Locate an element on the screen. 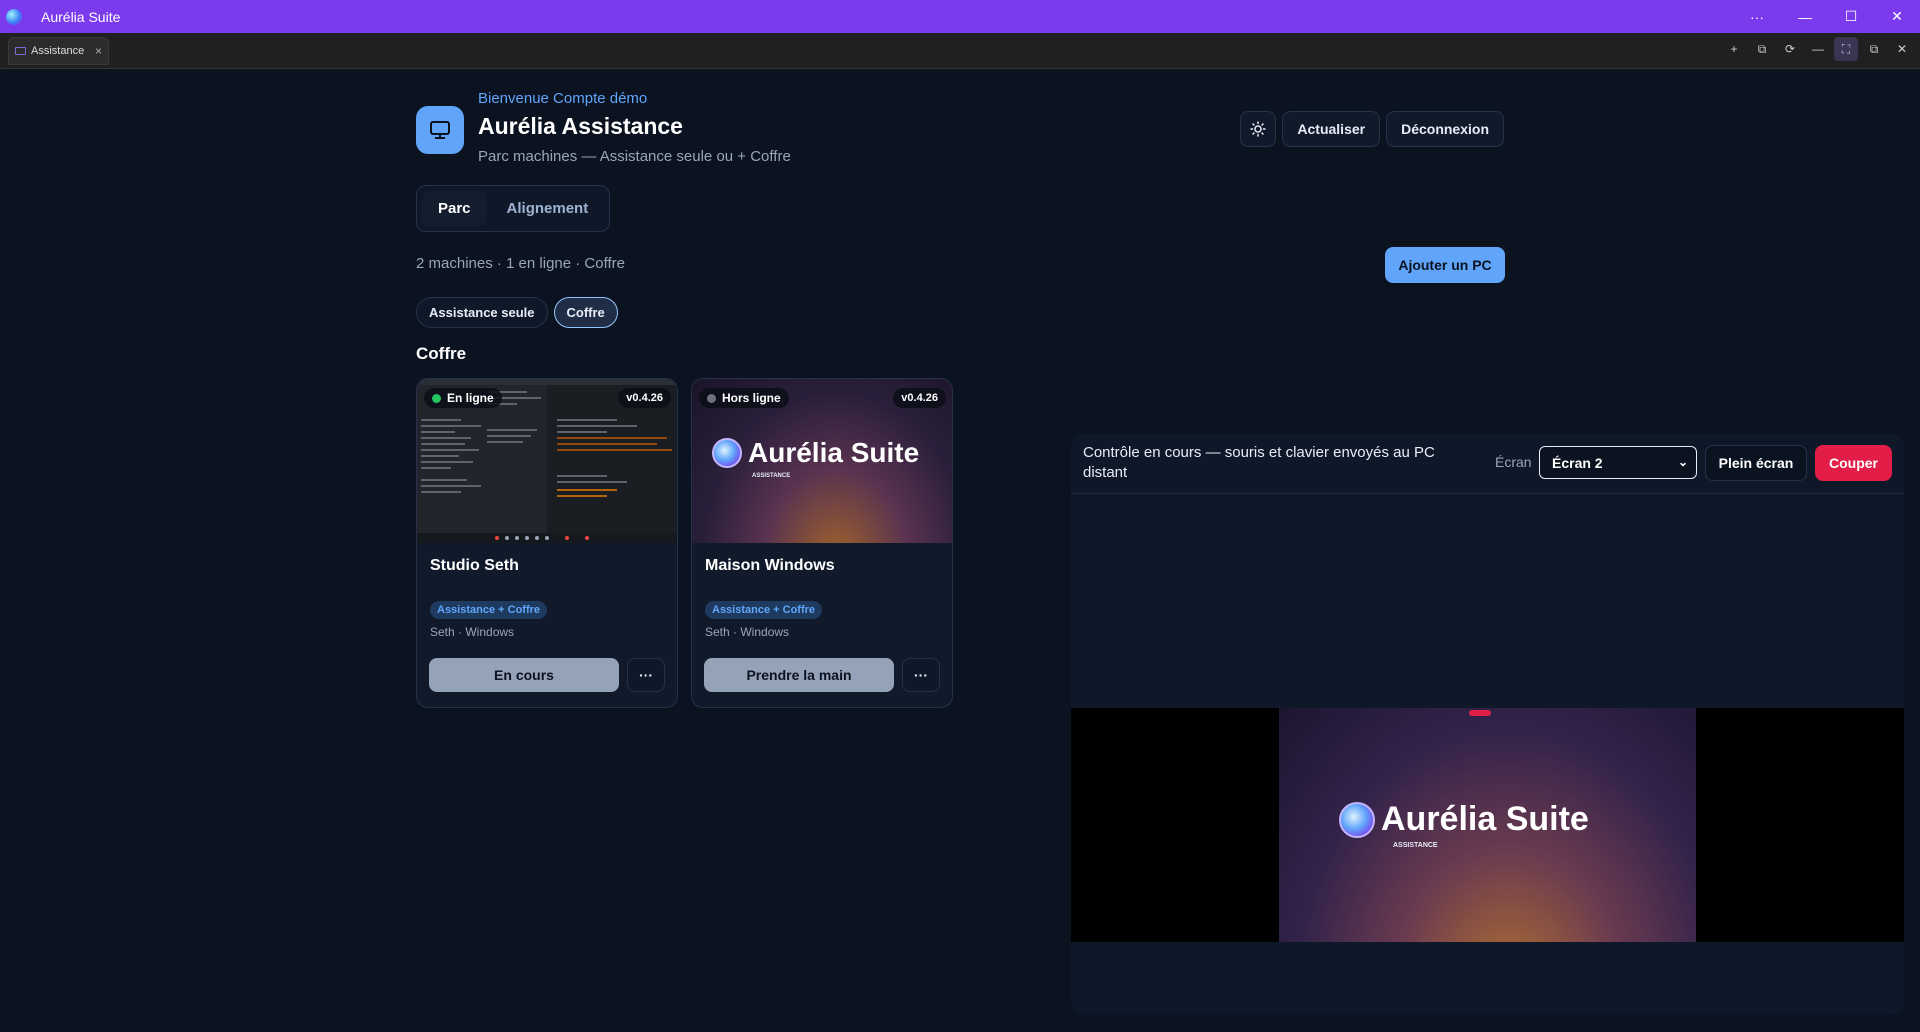 This screenshot has width=1920, height=1032. status-text: Hors ligne is located at coordinates (751, 398).